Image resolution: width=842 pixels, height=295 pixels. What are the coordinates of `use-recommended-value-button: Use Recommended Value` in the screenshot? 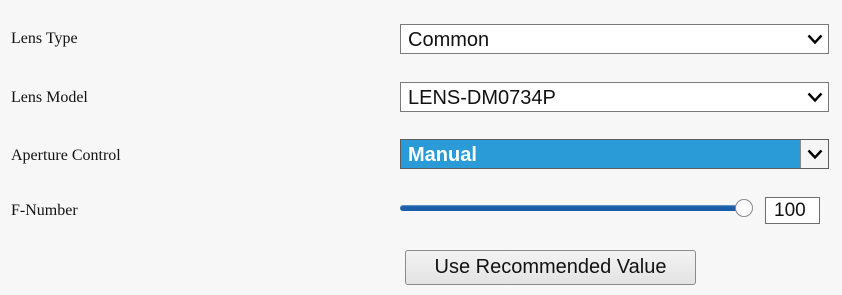 It's located at (550, 267).